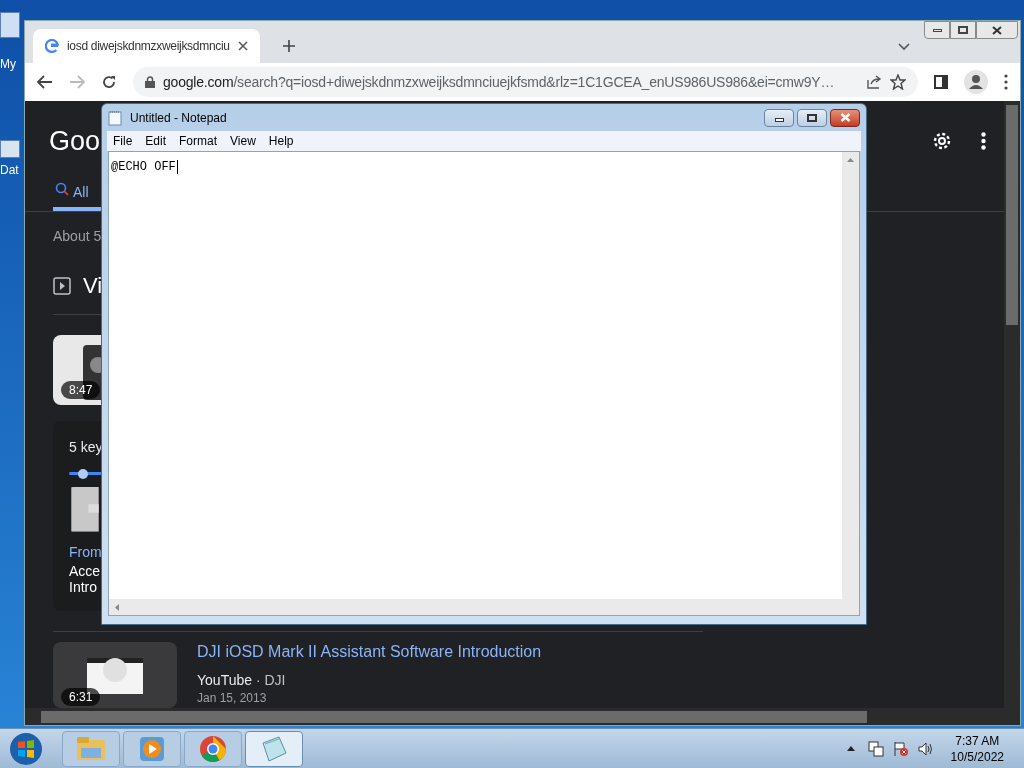  Describe the element at coordinates (75, 141) in the screenshot. I see `google-logo: Goo` at that location.